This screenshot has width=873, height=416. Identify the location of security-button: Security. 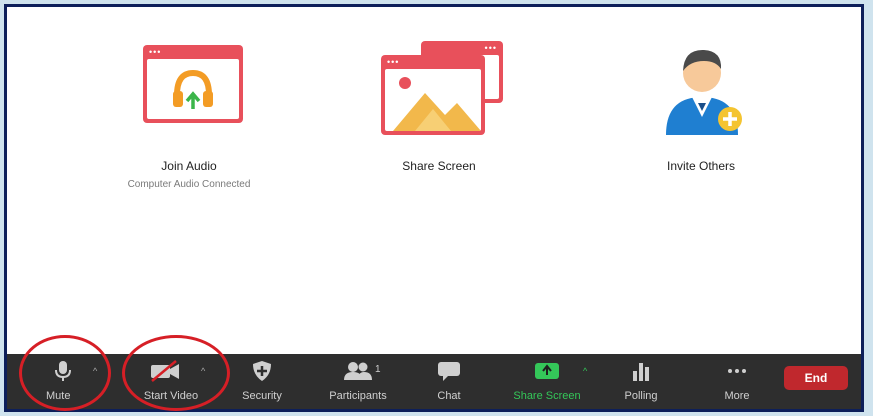
(262, 381).